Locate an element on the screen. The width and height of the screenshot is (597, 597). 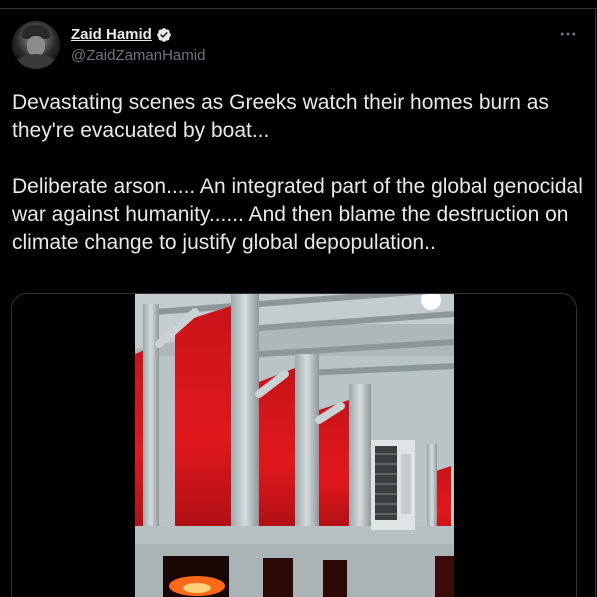
top-divider is located at coordinates (298, 4).